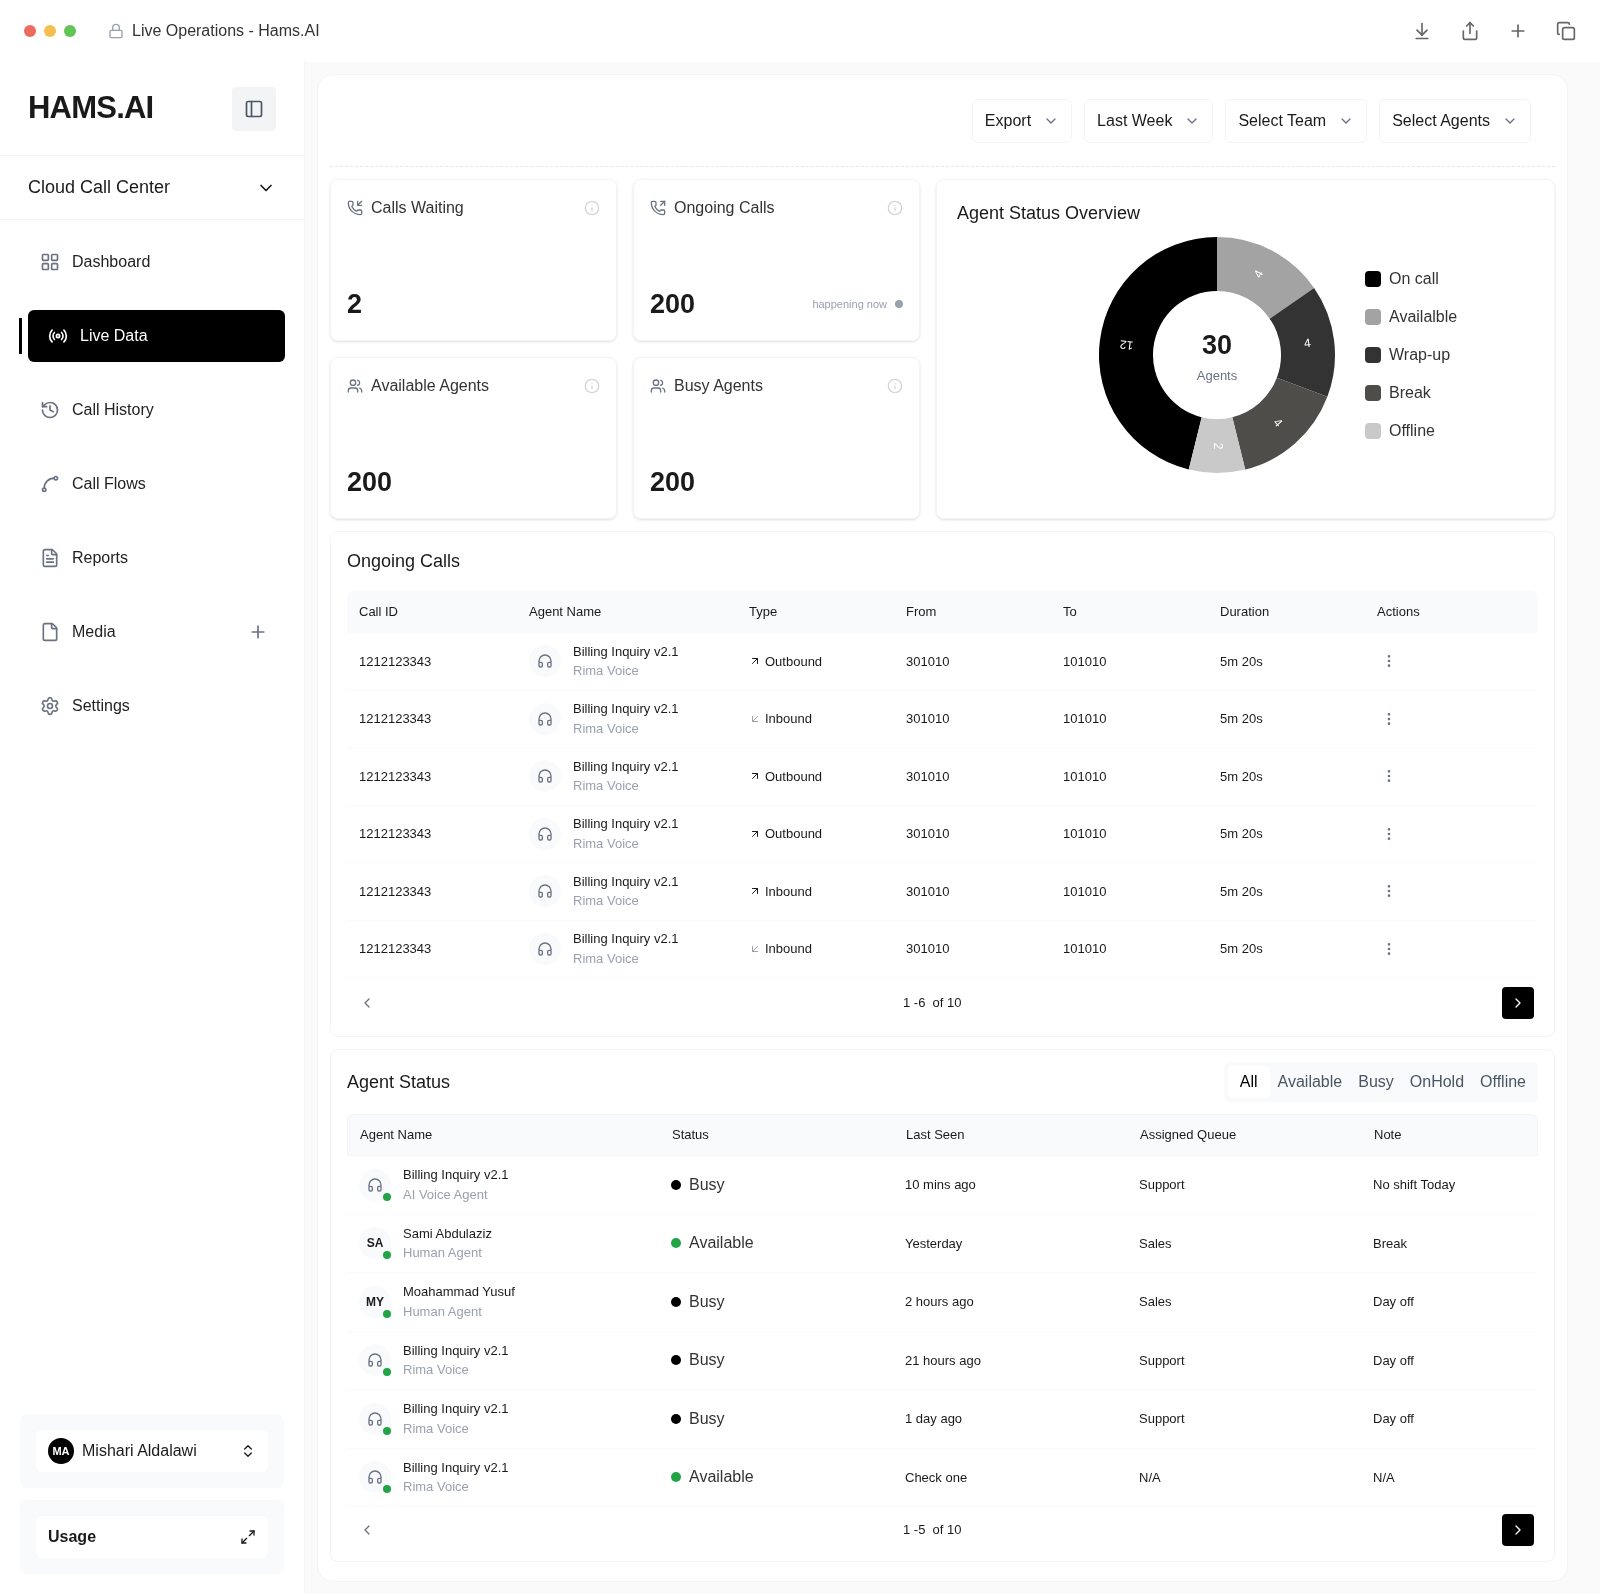 Image resolution: width=1600 pixels, height=1594 pixels. What do you see at coordinates (379, 612) in the screenshot?
I see `column-header: Call ID` at bounding box center [379, 612].